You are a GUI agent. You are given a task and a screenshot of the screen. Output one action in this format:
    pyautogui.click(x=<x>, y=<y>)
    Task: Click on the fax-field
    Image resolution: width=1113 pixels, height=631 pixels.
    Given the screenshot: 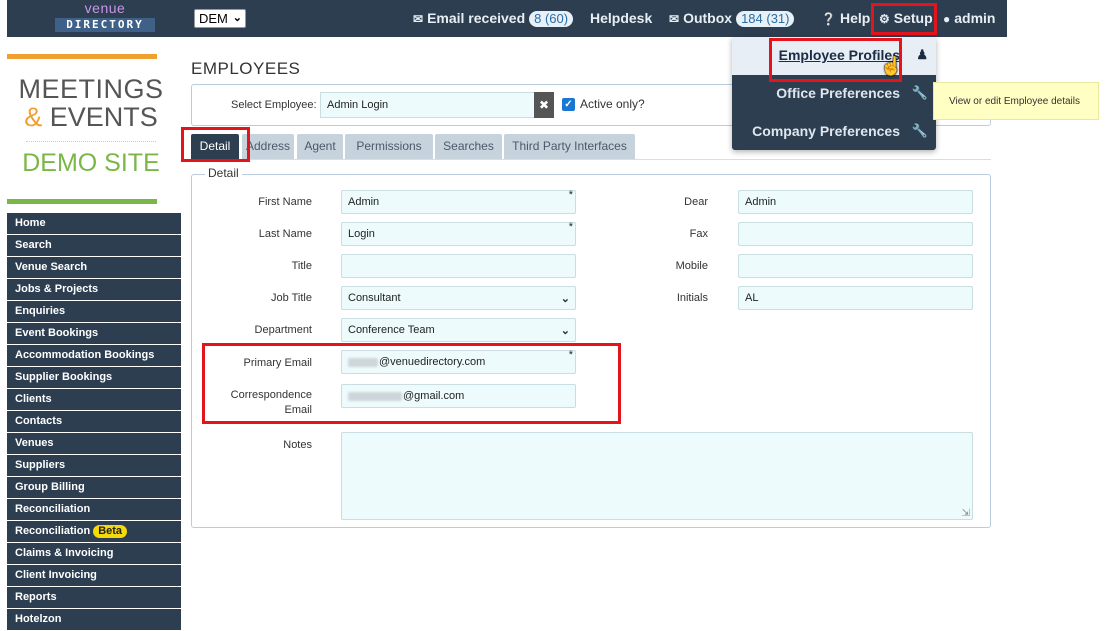 What is the action you would take?
    pyautogui.click(x=855, y=234)
    